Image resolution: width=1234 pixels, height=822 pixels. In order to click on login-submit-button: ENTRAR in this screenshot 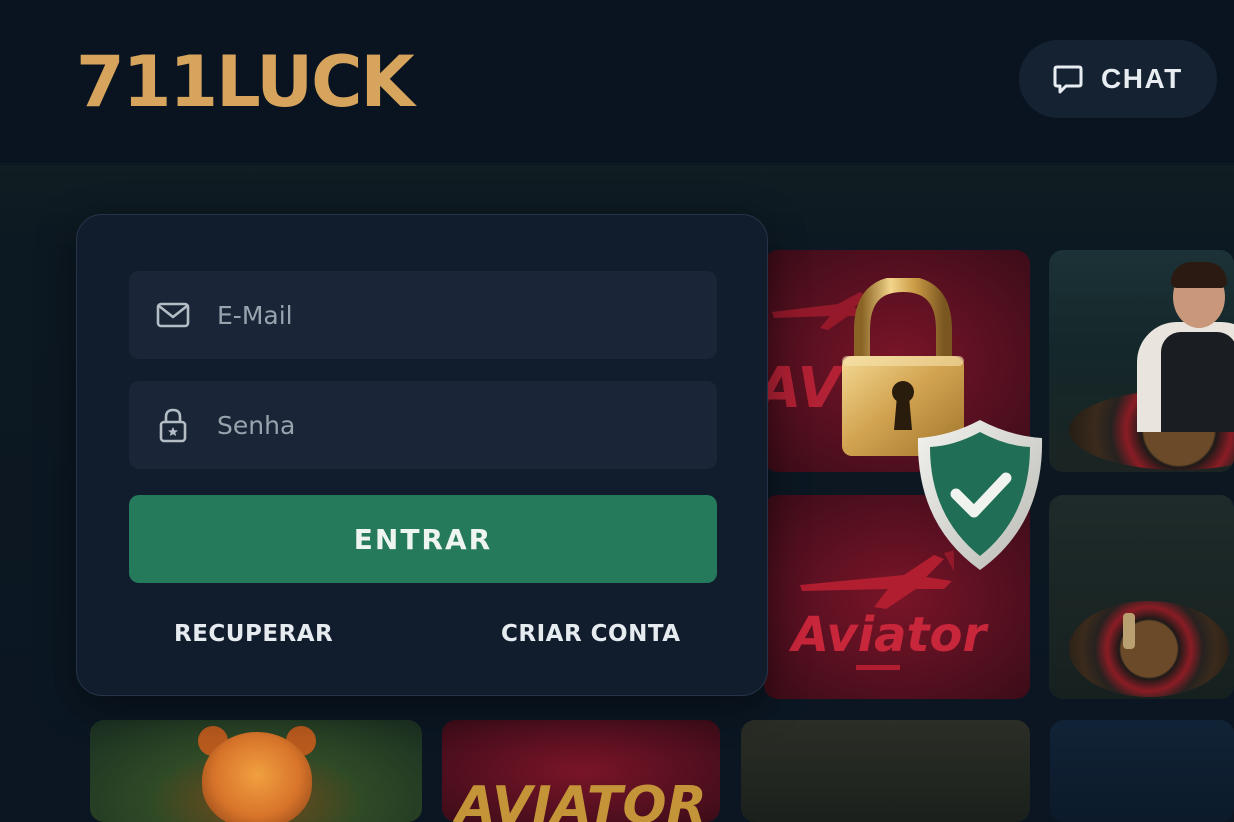, I will do `click(423, 539)`.